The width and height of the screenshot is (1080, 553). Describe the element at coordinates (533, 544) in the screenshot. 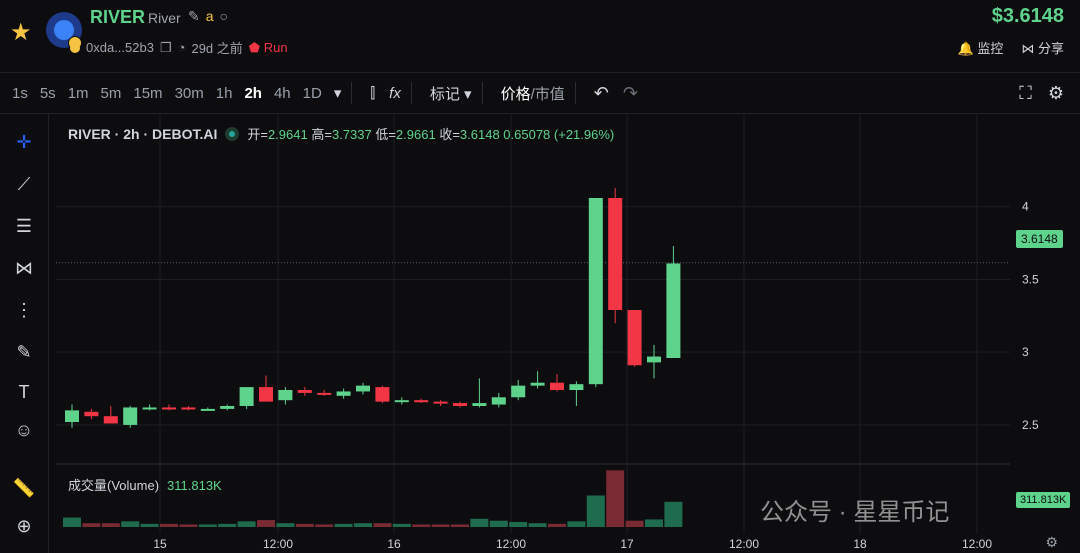

I see `time-axis: 15 12:00 16 12:00 17 12:00 18 12:00` at that location.